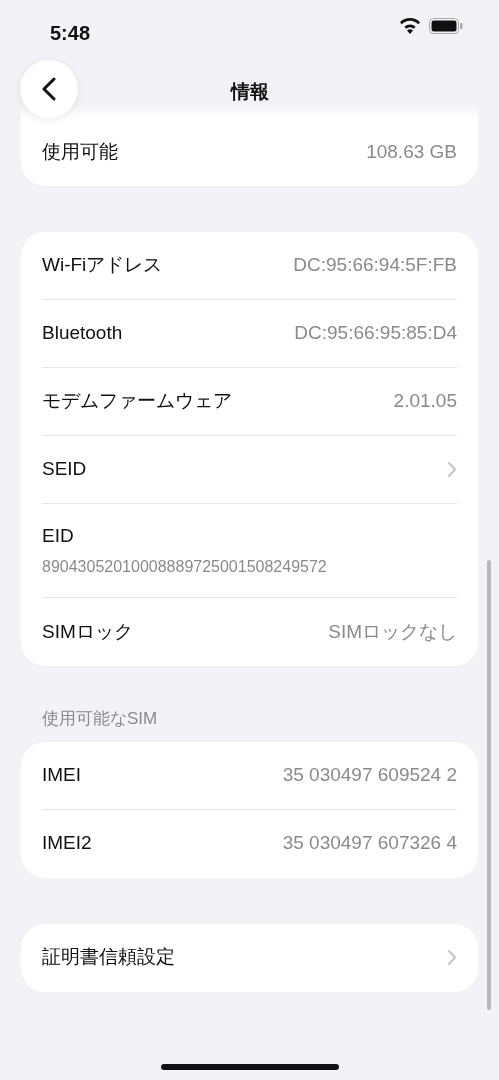 The width and height of the screenshot is (499, 1080). Describe the element at coordinates (58, 536) in the screenshot. I see `row-label: EID` at that location.